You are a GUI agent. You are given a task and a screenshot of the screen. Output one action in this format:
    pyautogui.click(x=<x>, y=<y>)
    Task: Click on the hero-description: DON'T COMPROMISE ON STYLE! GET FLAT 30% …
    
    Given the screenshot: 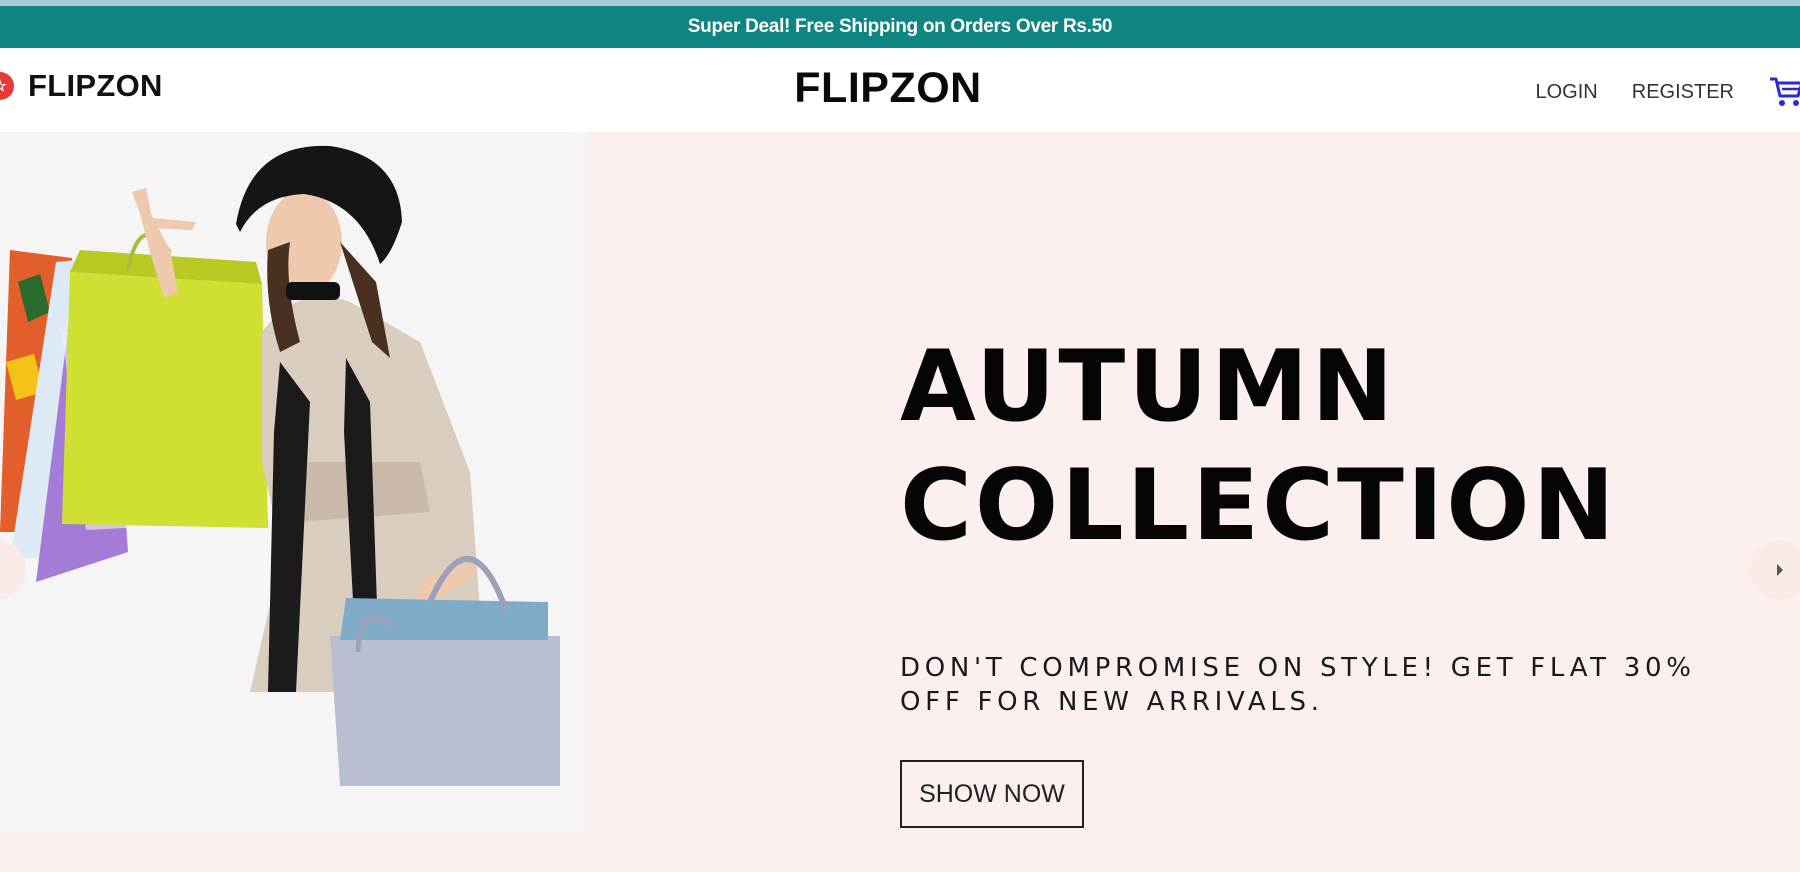 What is the action you would take?
    pyautogui.click(x=1298, y=685)
    